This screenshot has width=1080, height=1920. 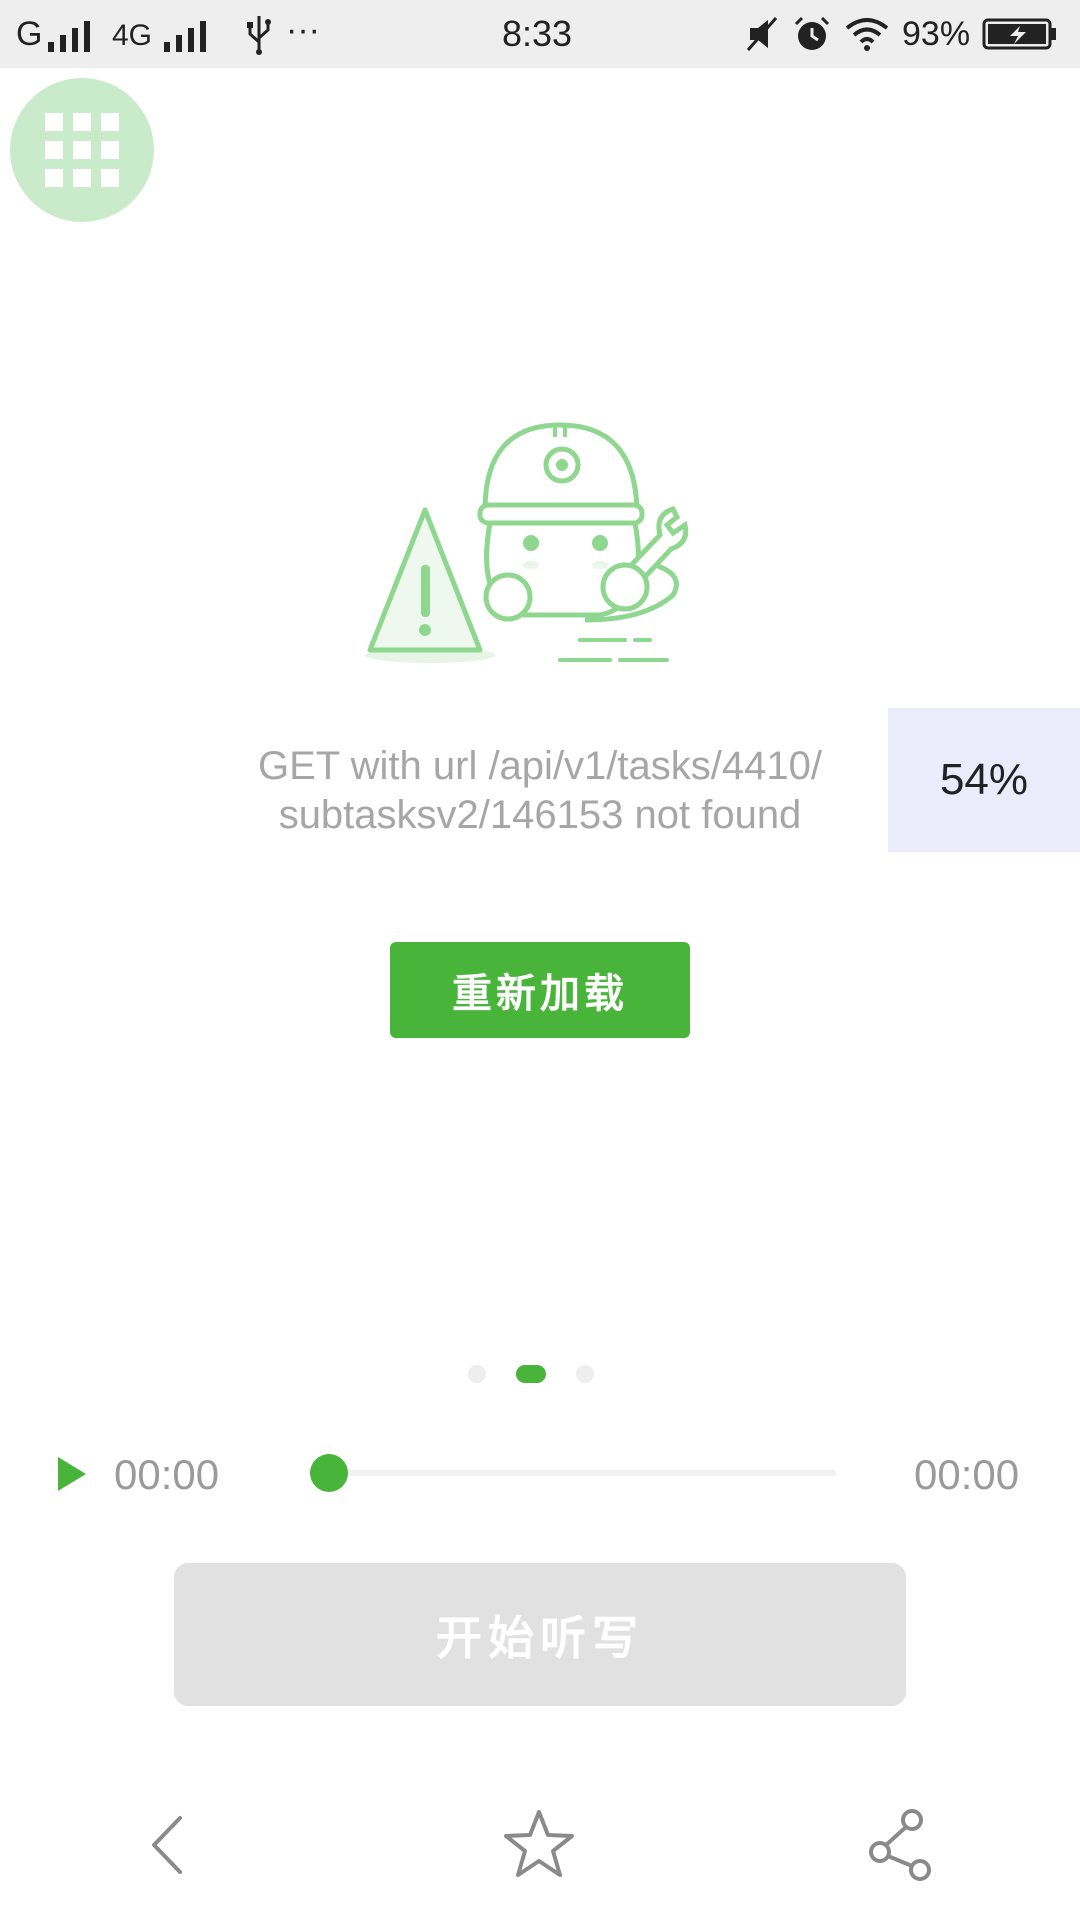 What do you see at coordinates (531, 1374) in the screenshot?
I see `pager-dot-active` at bounding box center [531, 1374].